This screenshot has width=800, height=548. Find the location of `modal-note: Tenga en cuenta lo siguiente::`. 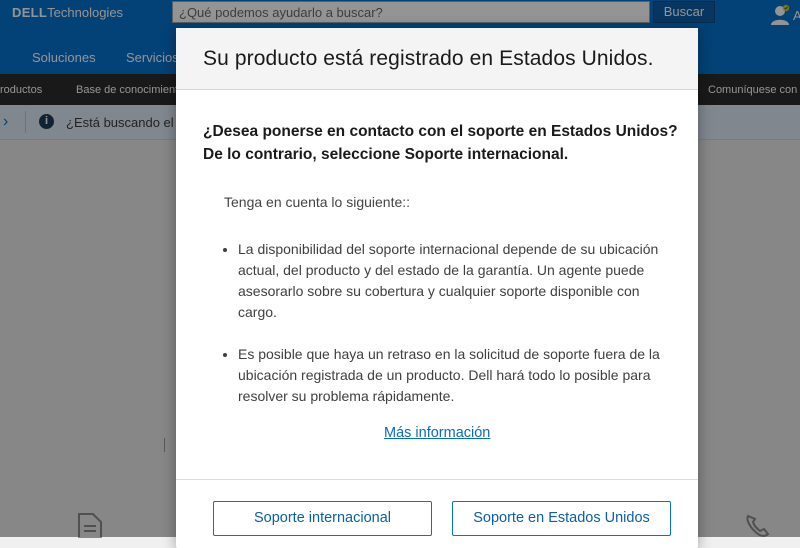

modal-note: Tenga en cuenta lo siguiente:: is located at coordinates (317, 202).